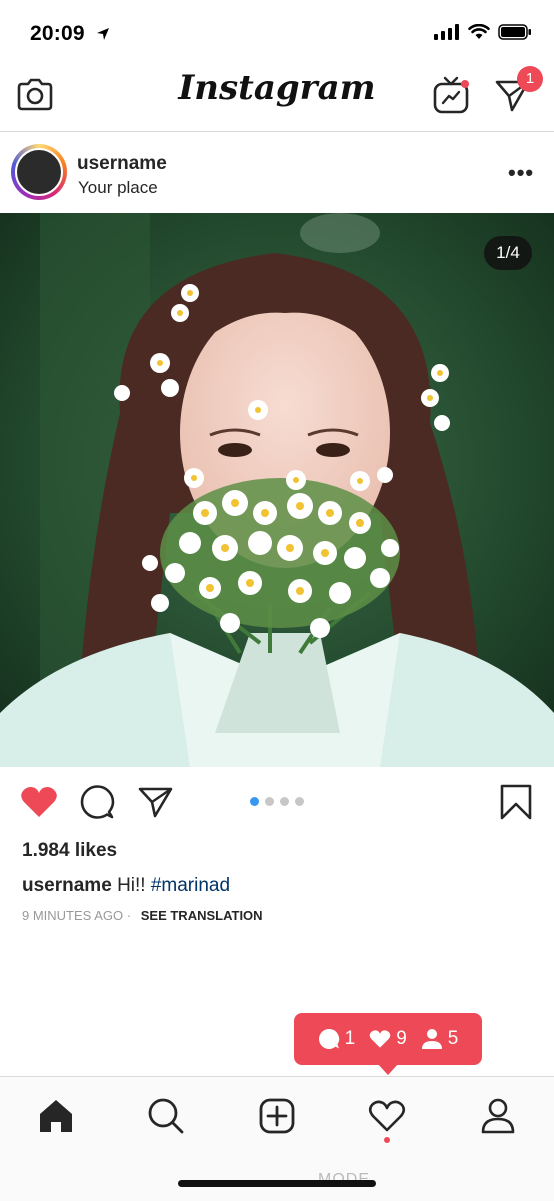  What do you see at coordinates (73, 915) in the screenshot?
I see `post-time-ago: 9 MINUTES AGO` at bounding box center [73, 915].